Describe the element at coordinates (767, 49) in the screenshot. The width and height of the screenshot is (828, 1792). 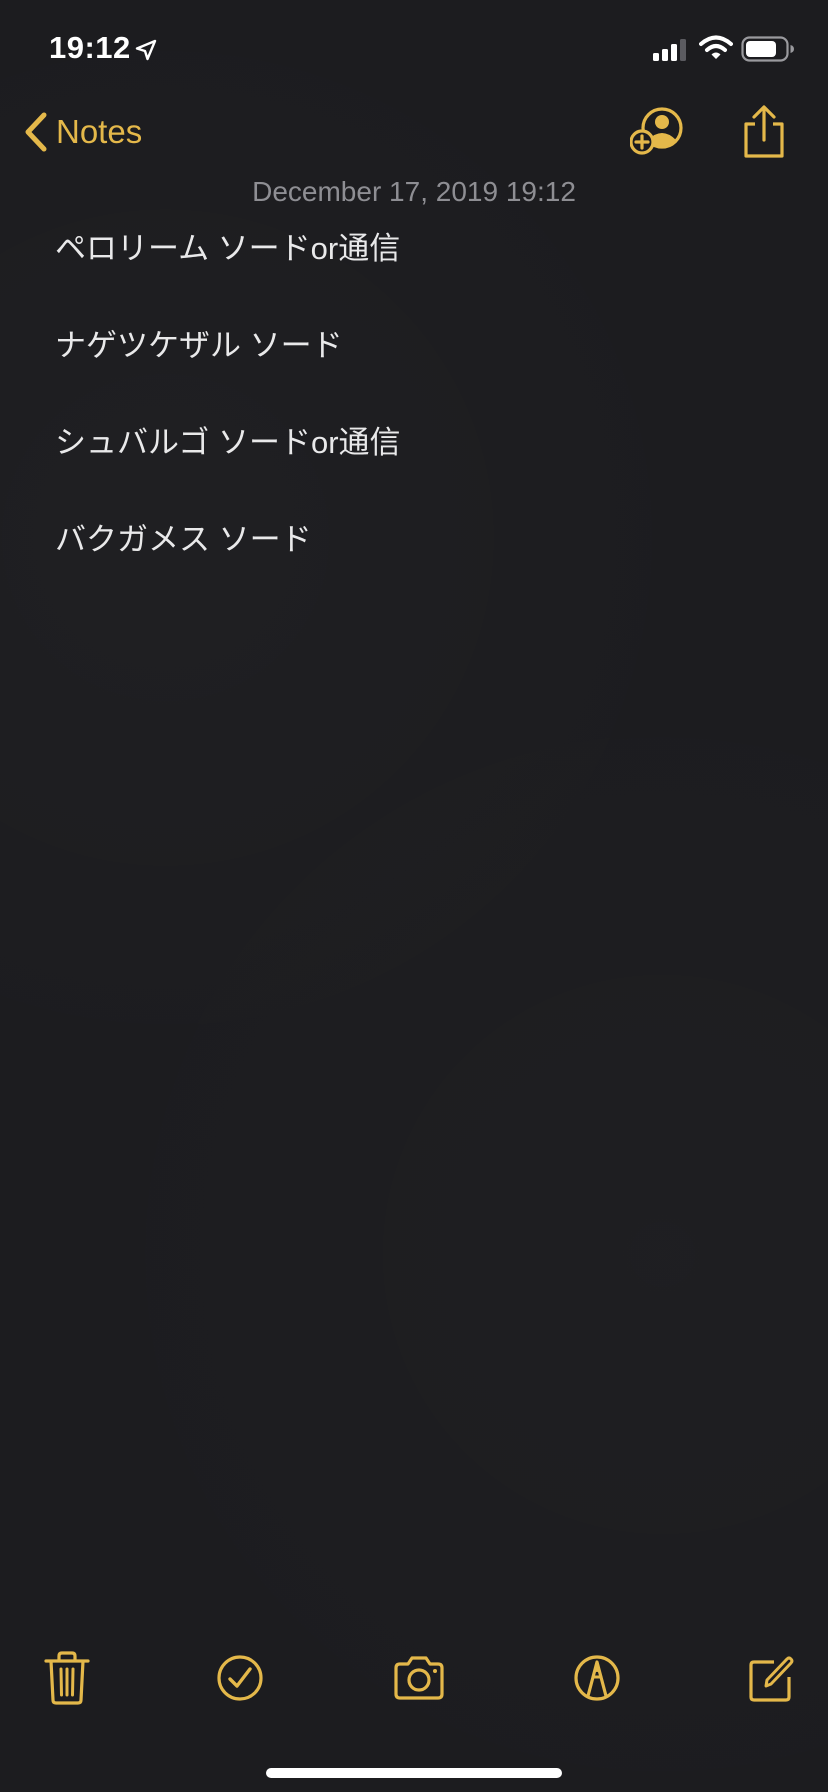
I see `battery-icon` at that location.